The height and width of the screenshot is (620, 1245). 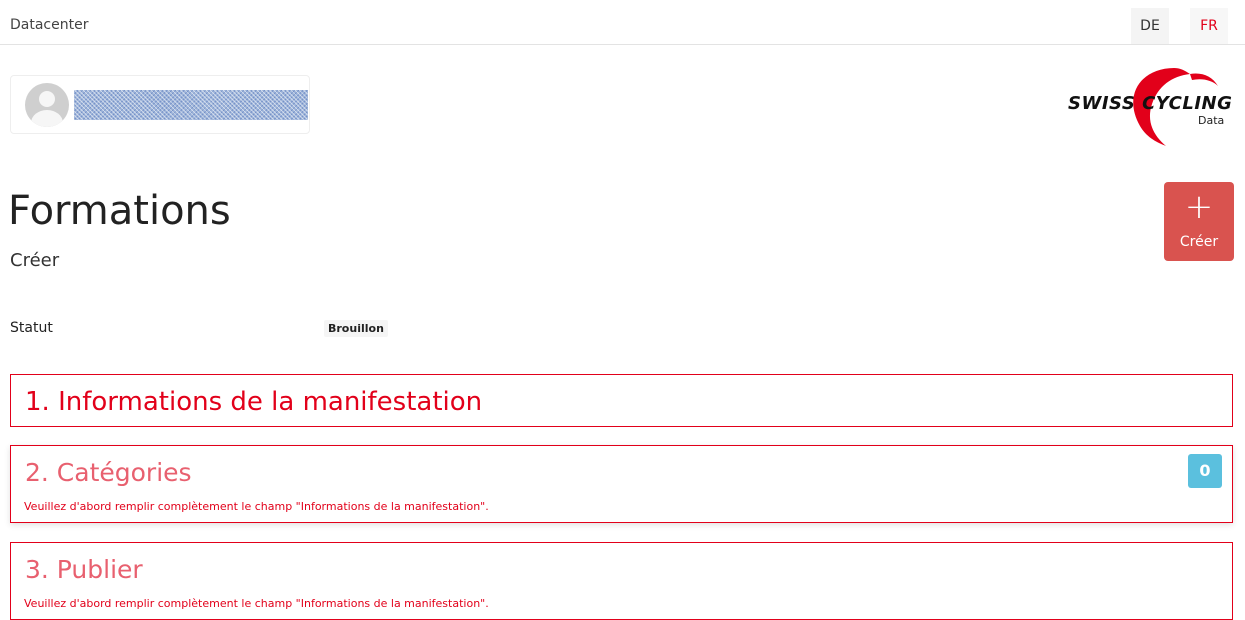 What do you see at coordinates (356, 328) in the screenshot?
I see `status-badge: Brouillon` at bounding box center [356, 328].